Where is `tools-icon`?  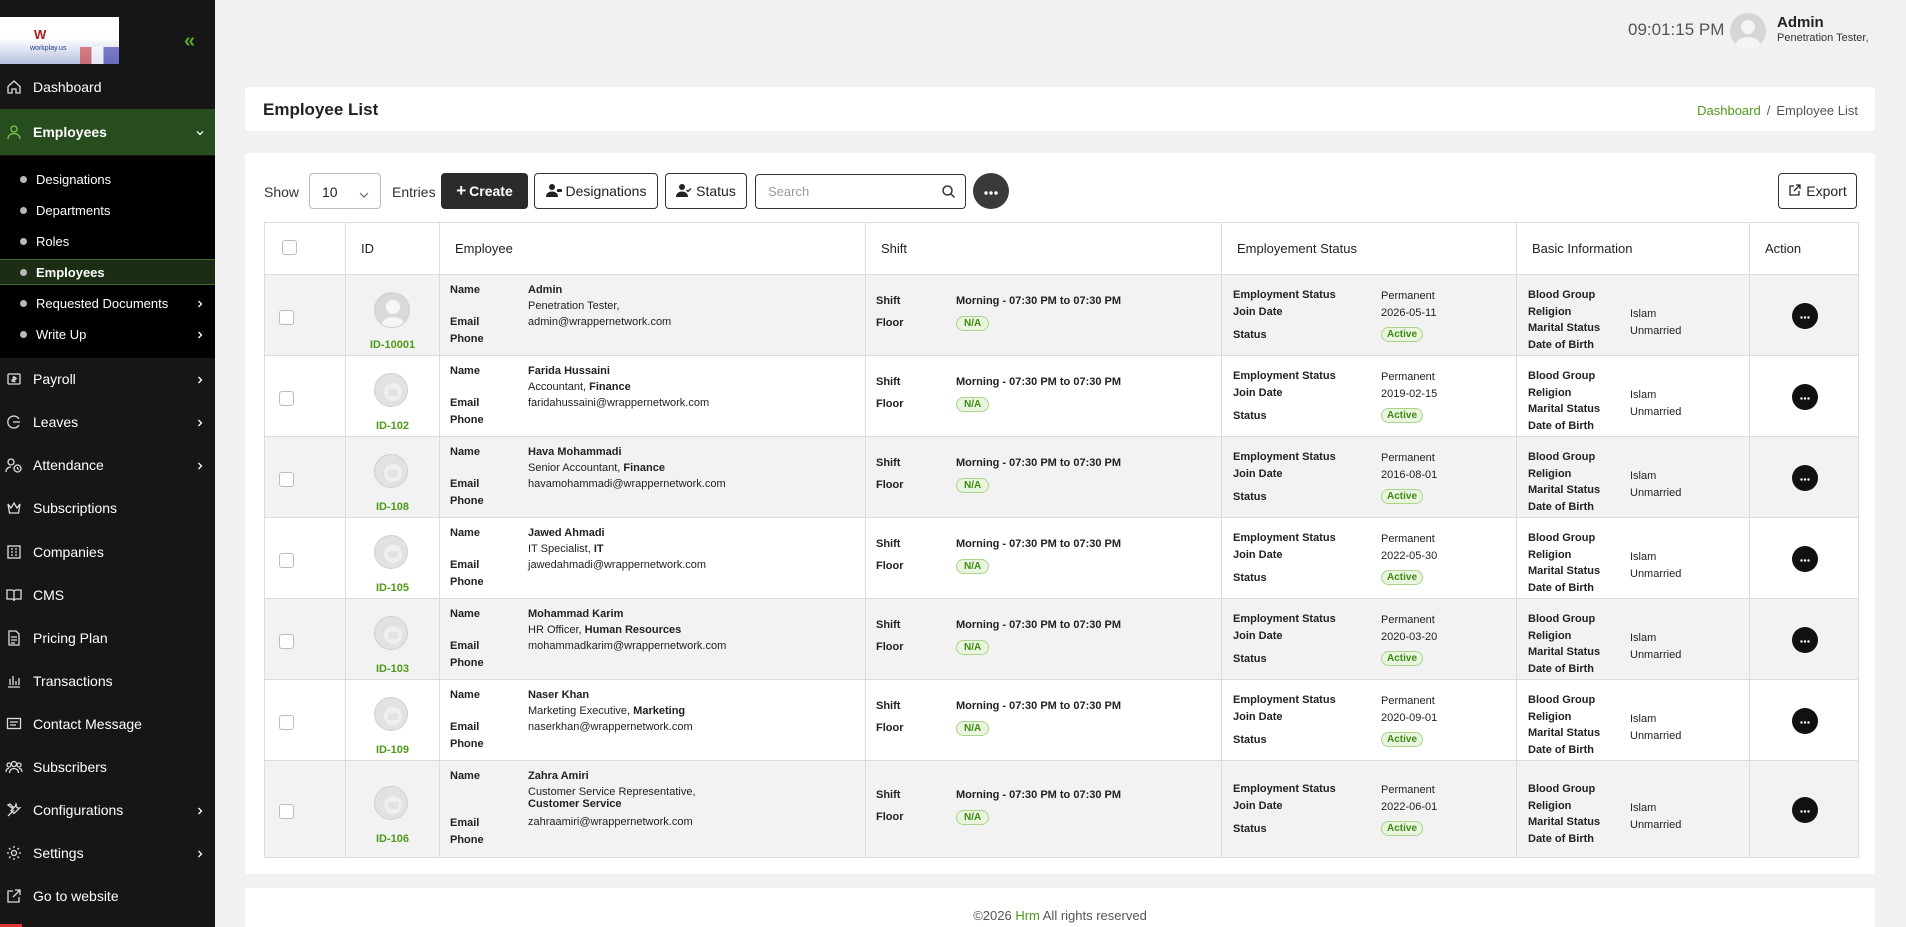 tools-icon is located at coordinates (14, 810).